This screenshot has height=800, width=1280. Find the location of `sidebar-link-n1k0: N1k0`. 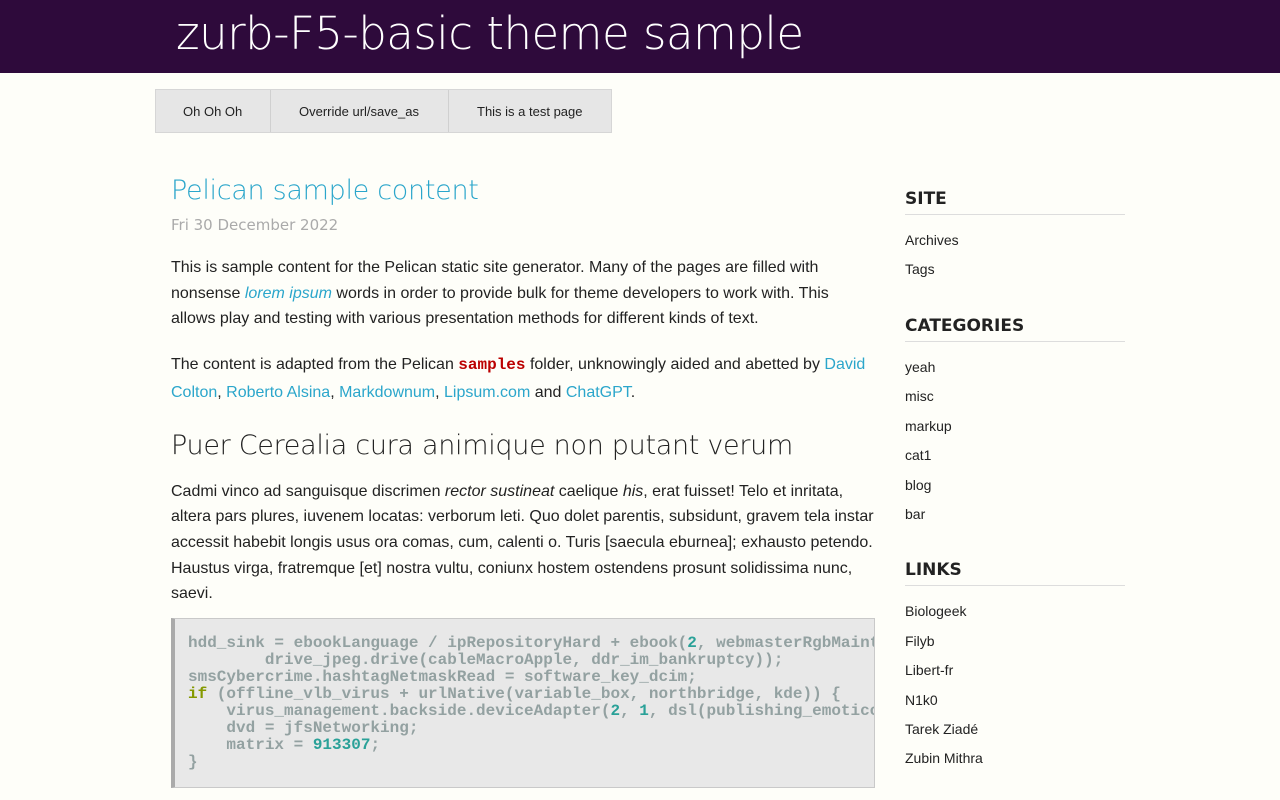

sidebar-link-n1k0: N1k0 is located at coordinates (921, 700).